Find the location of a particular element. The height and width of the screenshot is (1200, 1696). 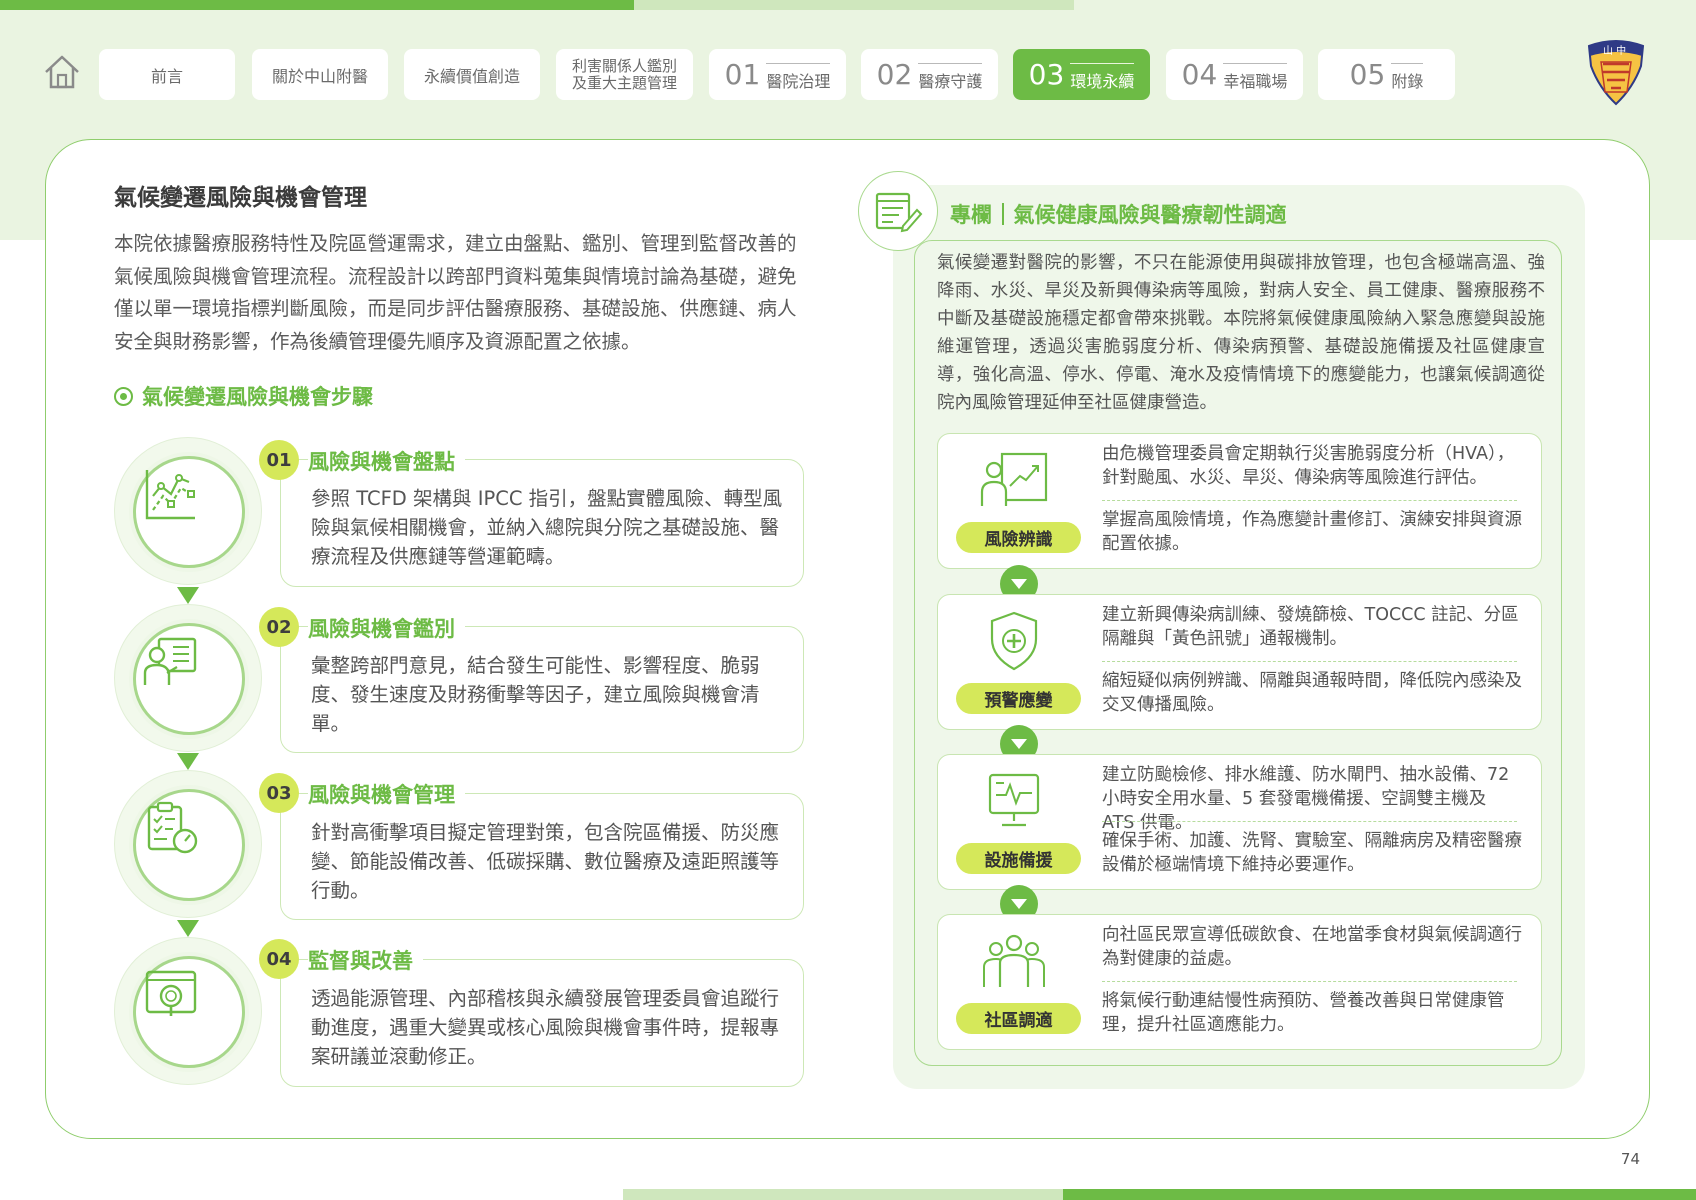

tab-03-environment: 03 環境永續 is located at coordinates (1081, 74).